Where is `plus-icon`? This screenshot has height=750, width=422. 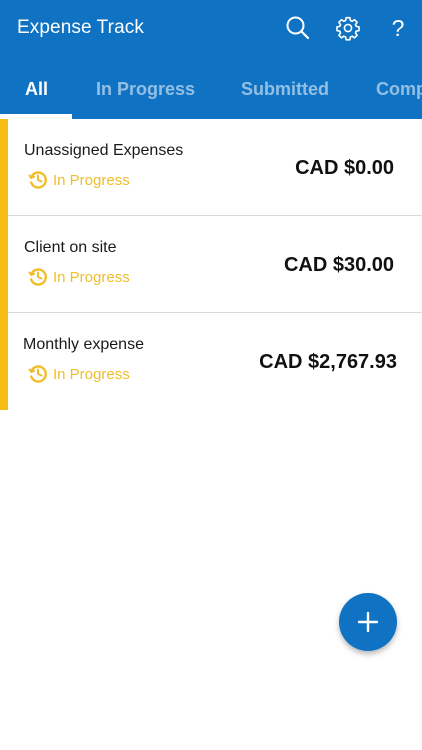 plus-icon is located at coordinates (368, 622).